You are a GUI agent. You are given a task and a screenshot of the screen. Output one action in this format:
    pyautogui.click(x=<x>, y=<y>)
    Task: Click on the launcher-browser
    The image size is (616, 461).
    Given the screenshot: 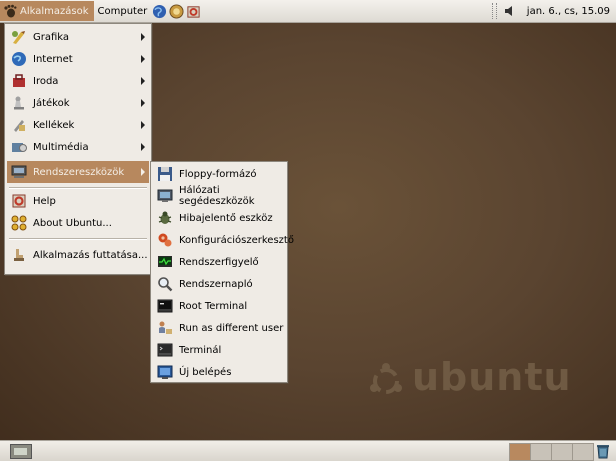 What is the action you would take?
    pyautogui.click(x=159, y=11)
    